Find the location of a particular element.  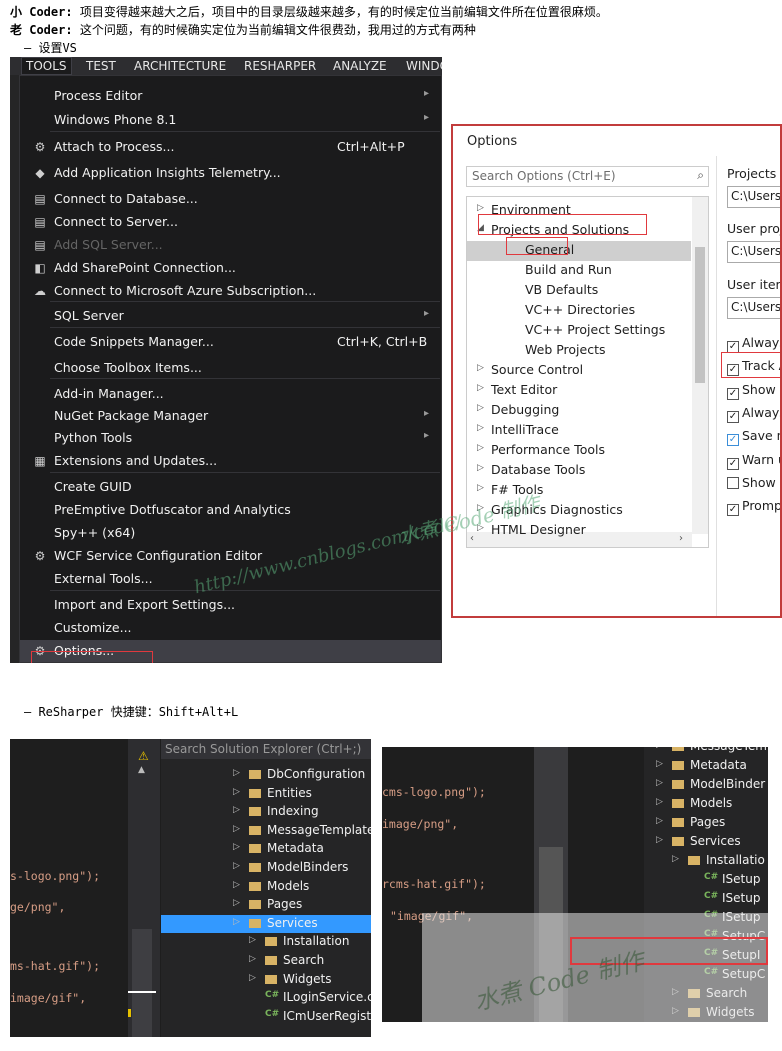

menu-item-attach-to-process: ⚙ Attach to Process... Ctrl+Alt+P is located at coordinates (230, 147).